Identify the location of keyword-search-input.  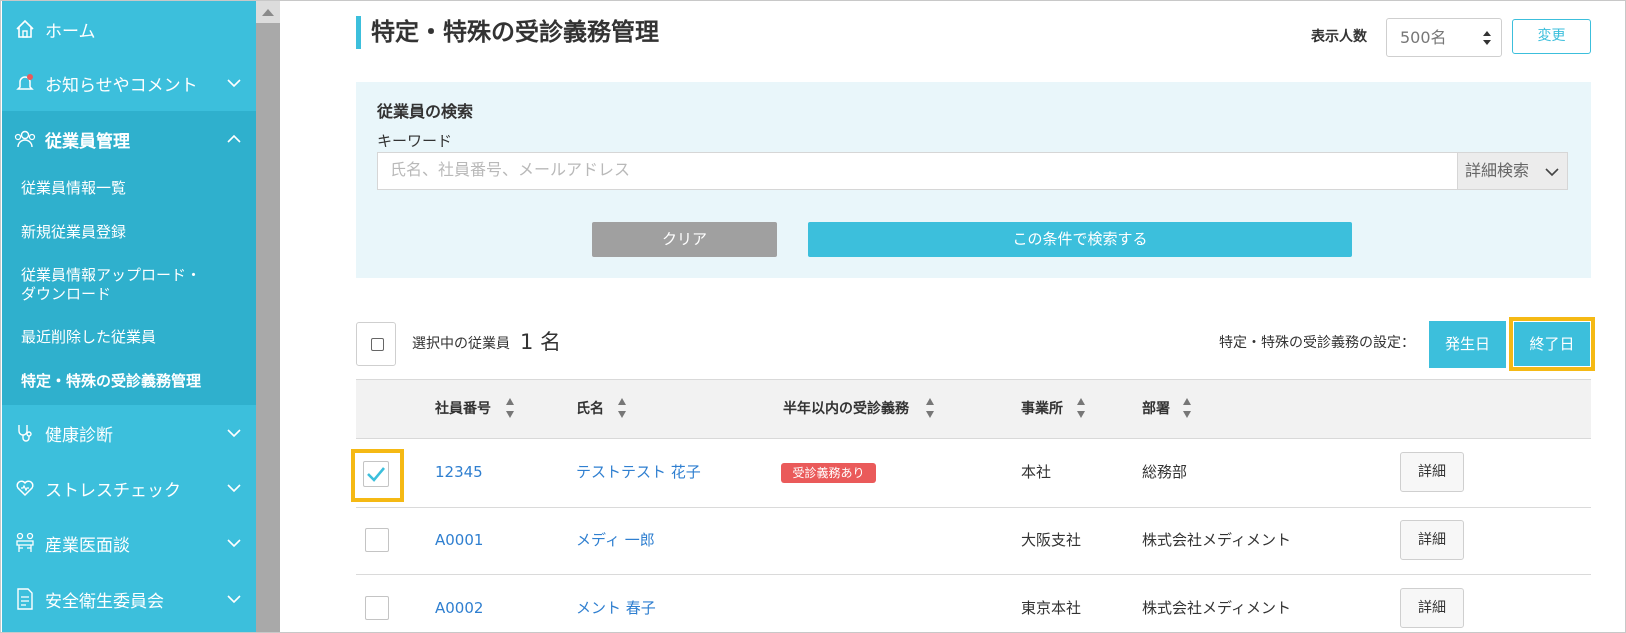
(917, 171).